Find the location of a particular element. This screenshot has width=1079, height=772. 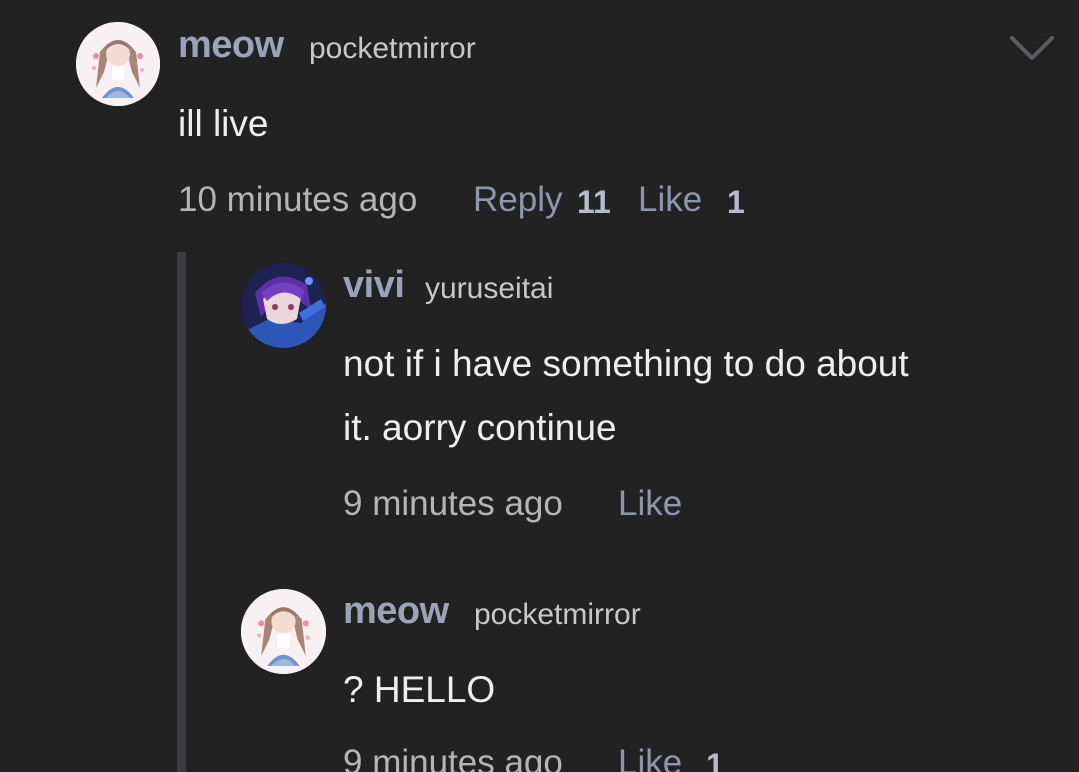

reply-count: 11 is located at coordinates (594, 202).